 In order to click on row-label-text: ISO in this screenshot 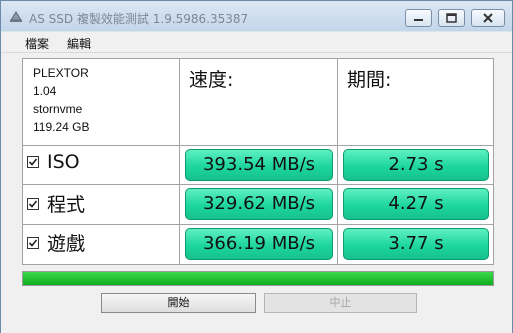, I will do `click(63, 162)`.